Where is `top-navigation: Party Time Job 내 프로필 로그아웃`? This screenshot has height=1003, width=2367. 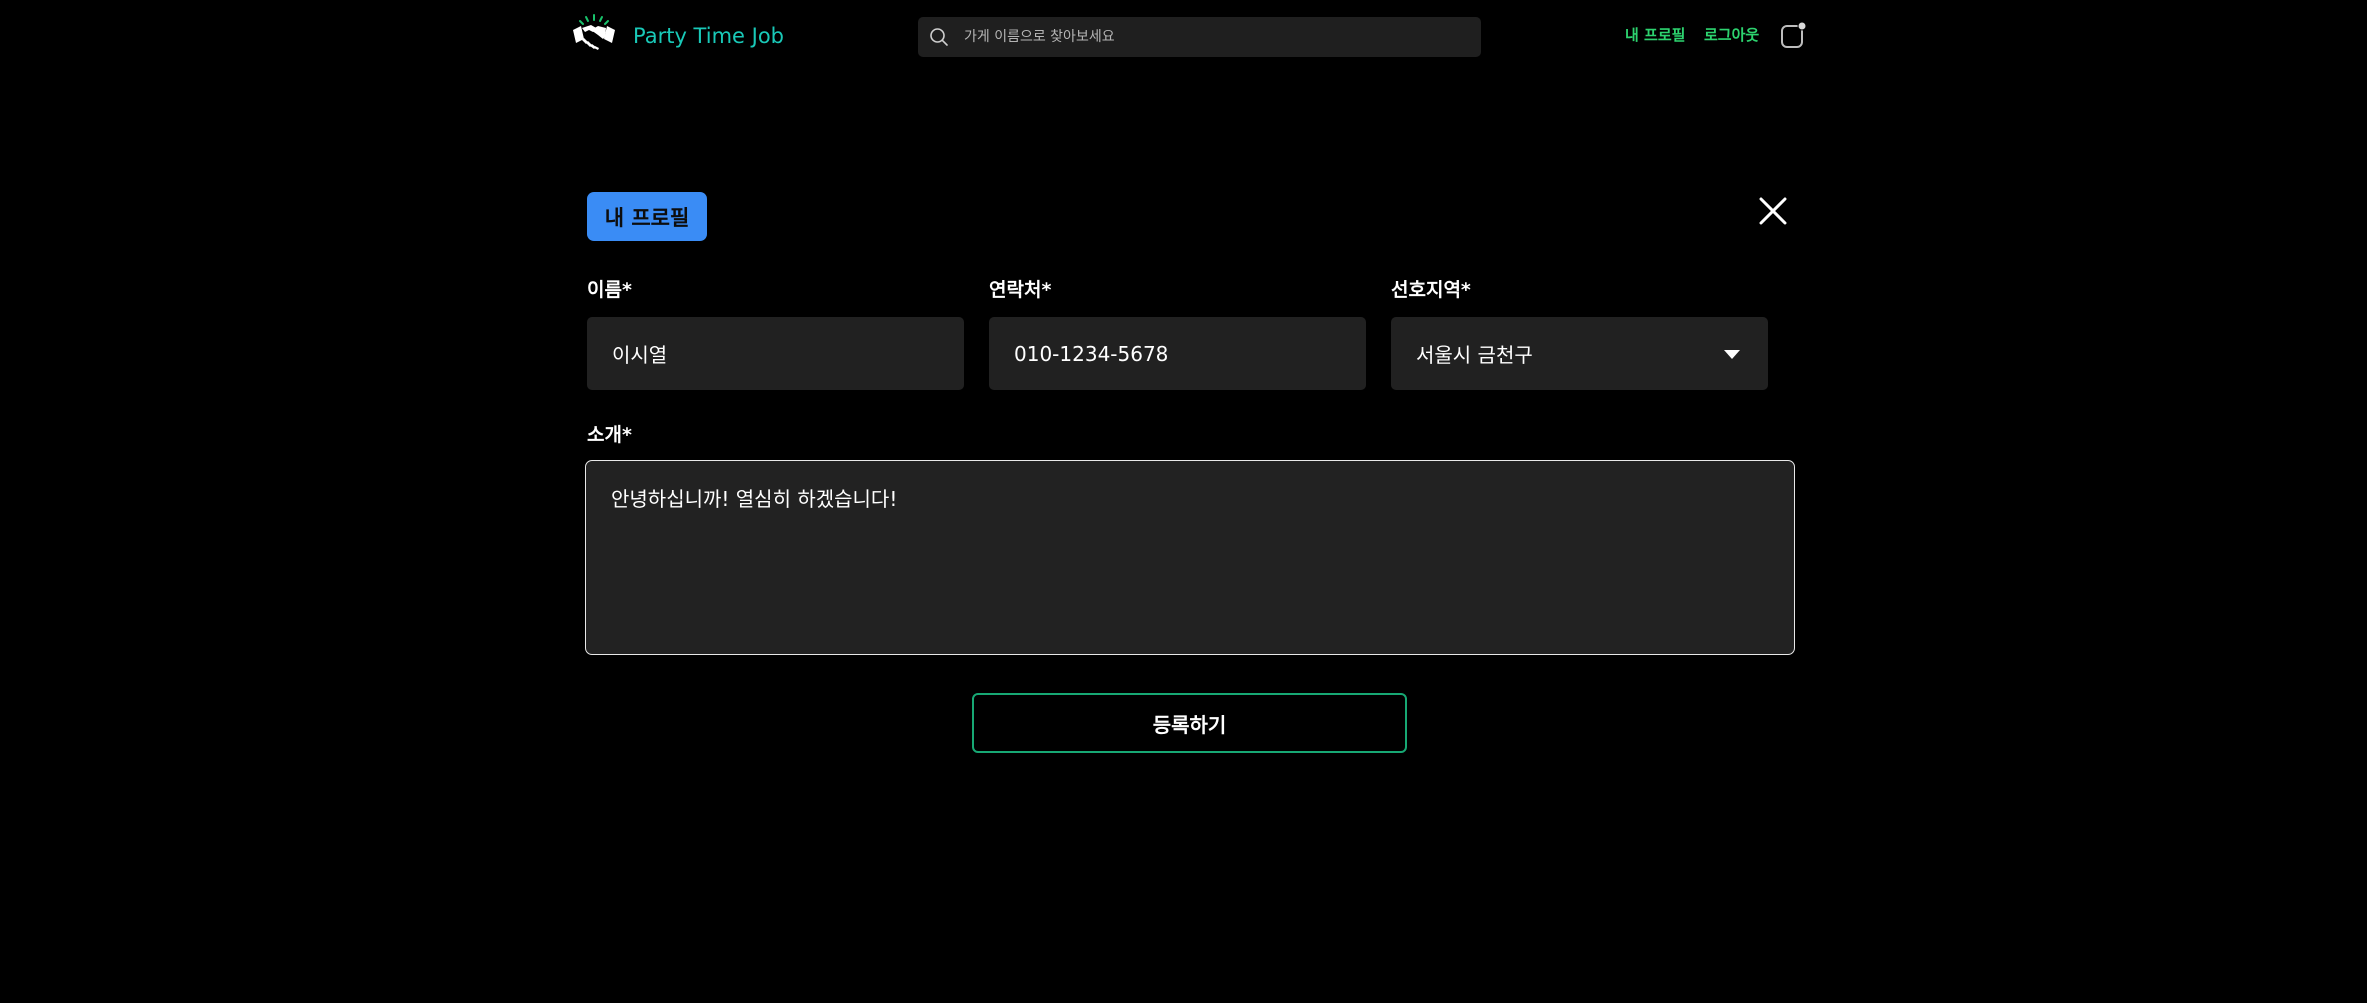 top-navigation: Party Time Job 내 프로필 로그아웃 is located at coordinates (1183, 37).